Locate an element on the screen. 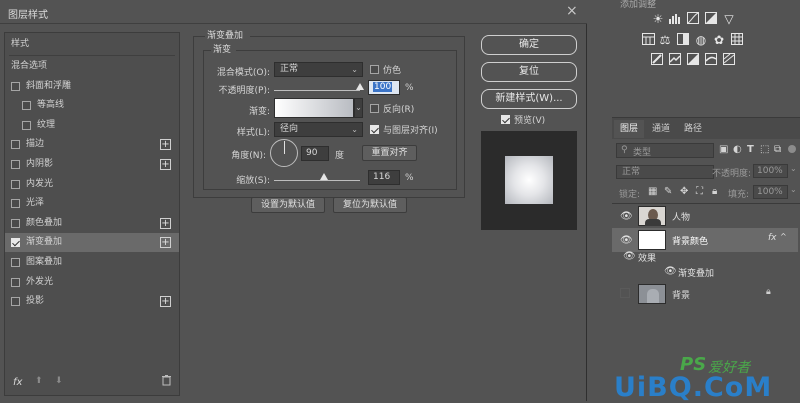 The width and height of the screenshot is (800, 403). filter-pixel-icon: ▣ is located at coordinates (723, 149).